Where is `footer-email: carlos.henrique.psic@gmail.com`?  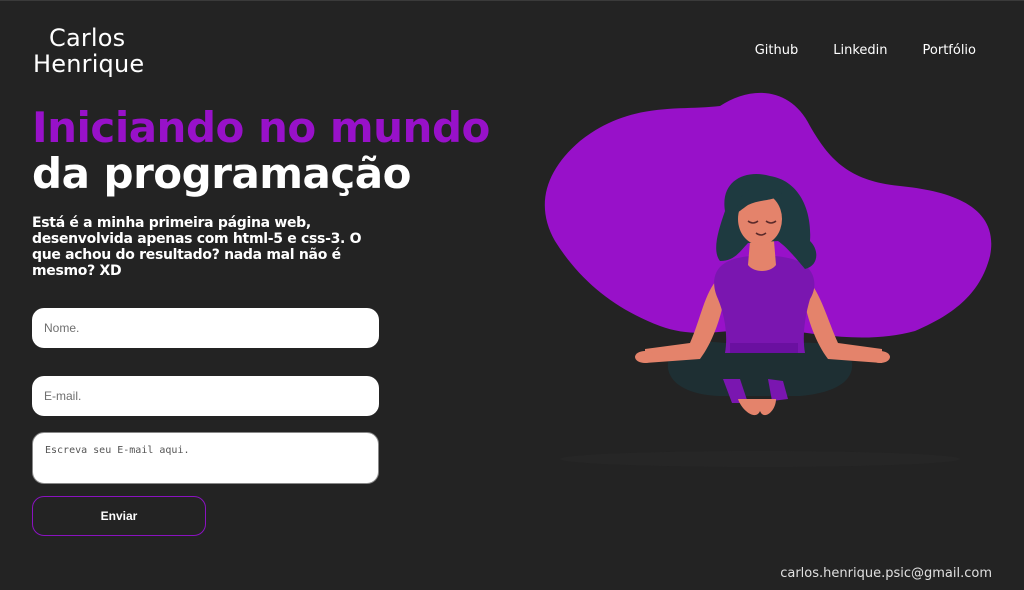
footer-email: carlos.henrique.psic@gmail.com is located at coordinates (886, 573).